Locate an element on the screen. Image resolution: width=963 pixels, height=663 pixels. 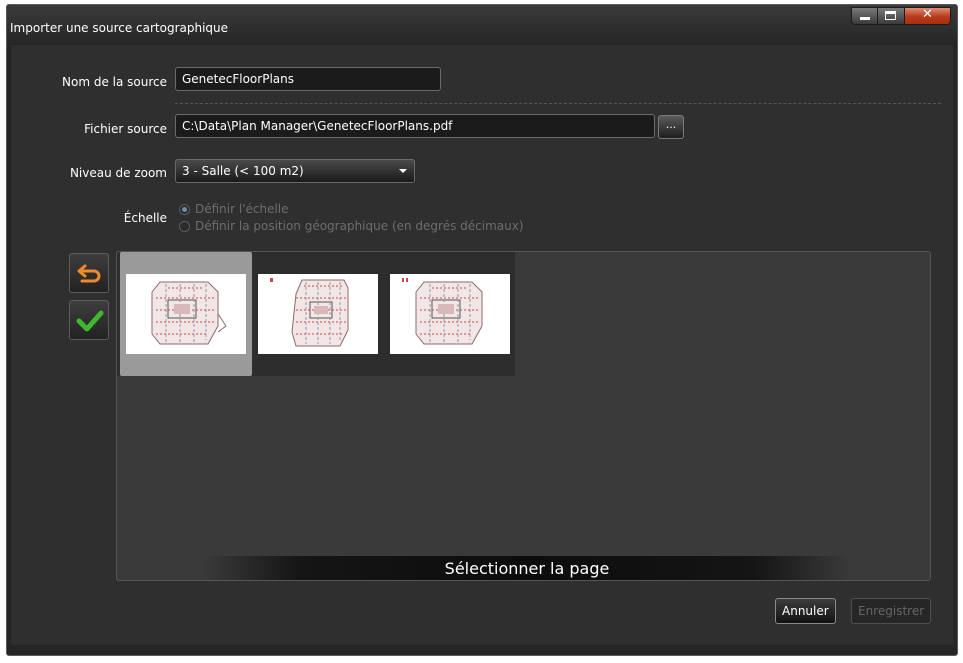
back-button is located at coordinates (89, 273).